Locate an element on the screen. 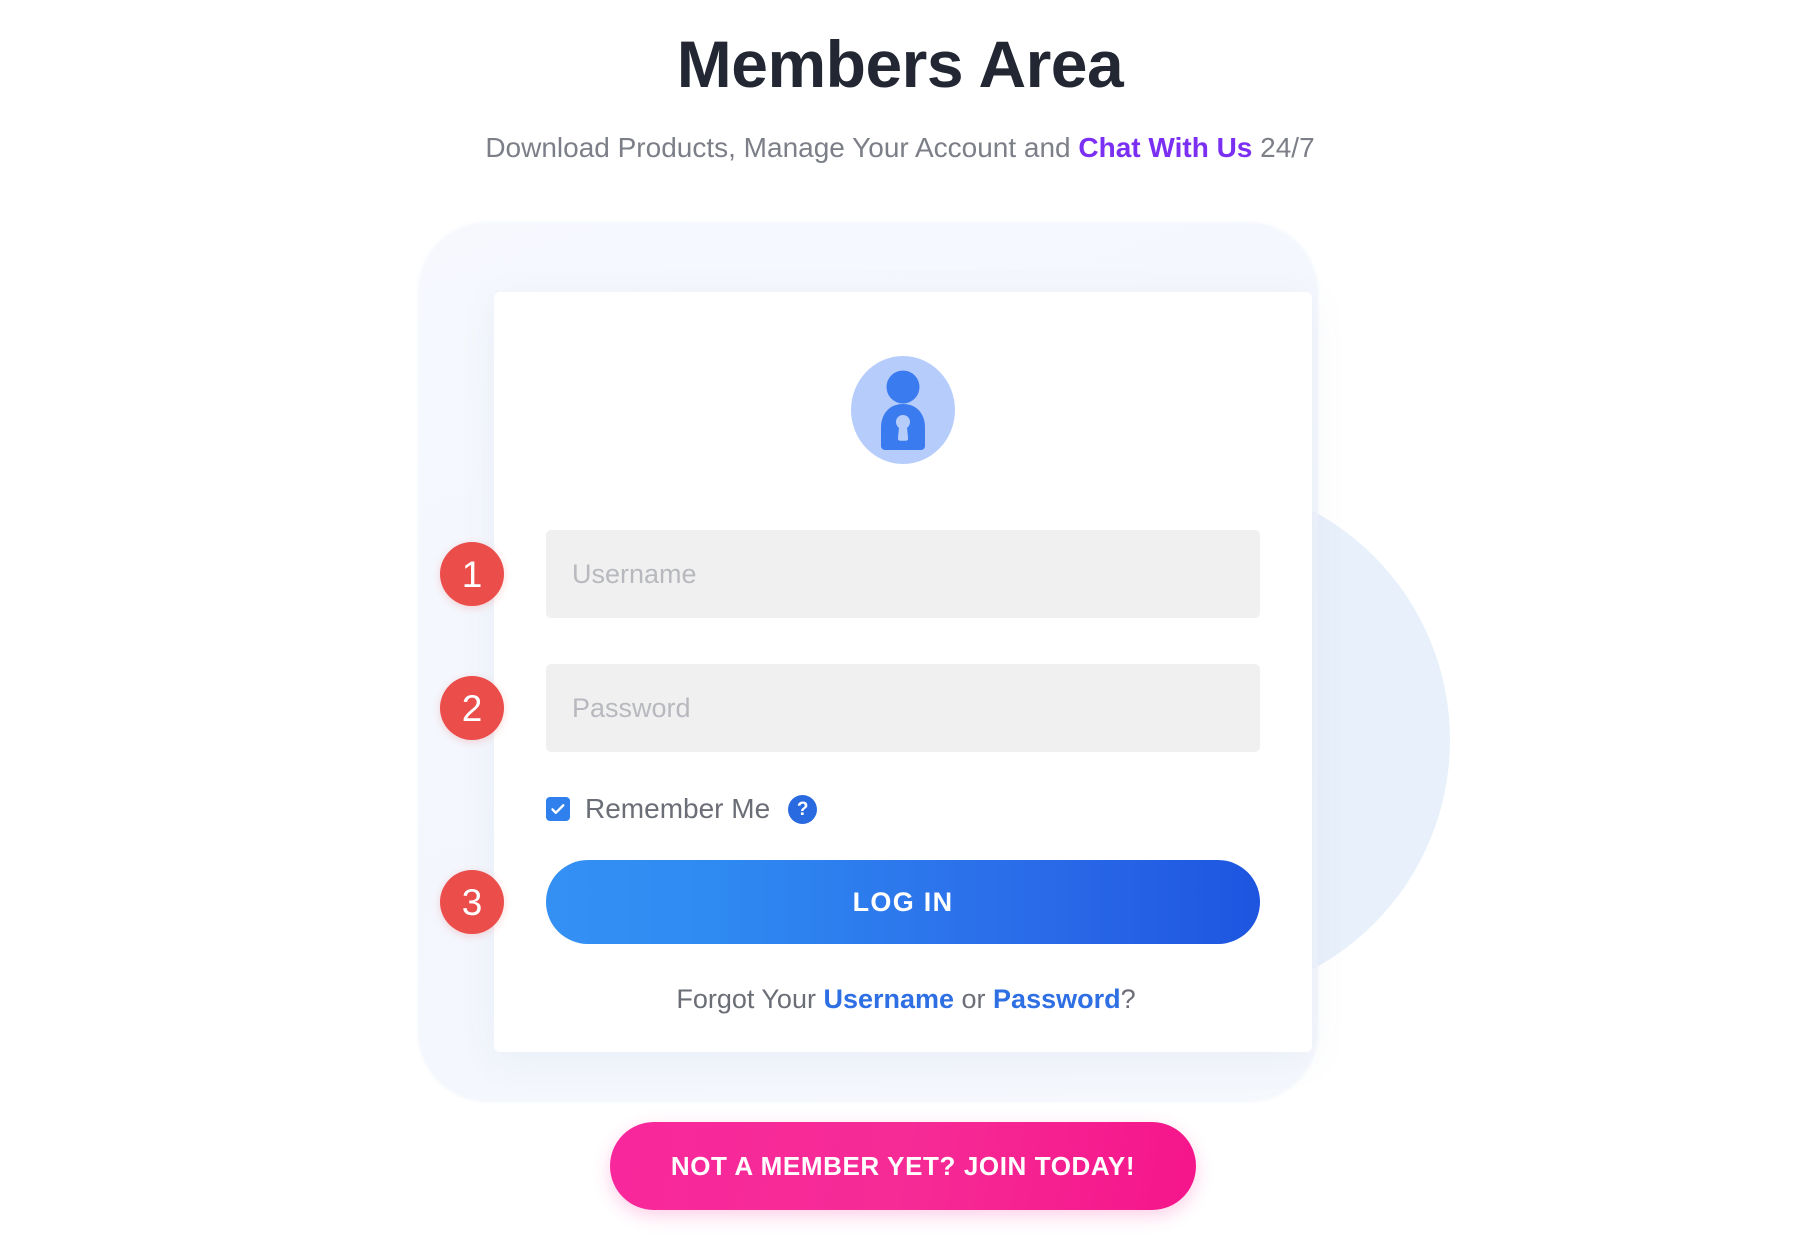 The height and width of the screenshot is (1260, 1800). subtitle-suffix-text: 24/7 is located at coordinates (1283, 147).